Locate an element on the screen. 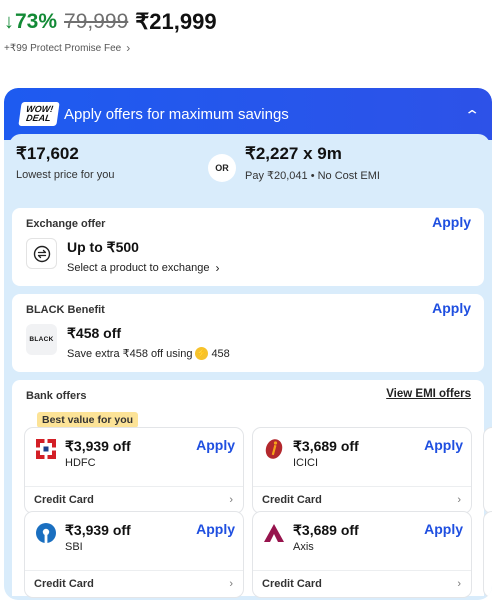  black-logo: BLACK is located at coordinates (41, 339).